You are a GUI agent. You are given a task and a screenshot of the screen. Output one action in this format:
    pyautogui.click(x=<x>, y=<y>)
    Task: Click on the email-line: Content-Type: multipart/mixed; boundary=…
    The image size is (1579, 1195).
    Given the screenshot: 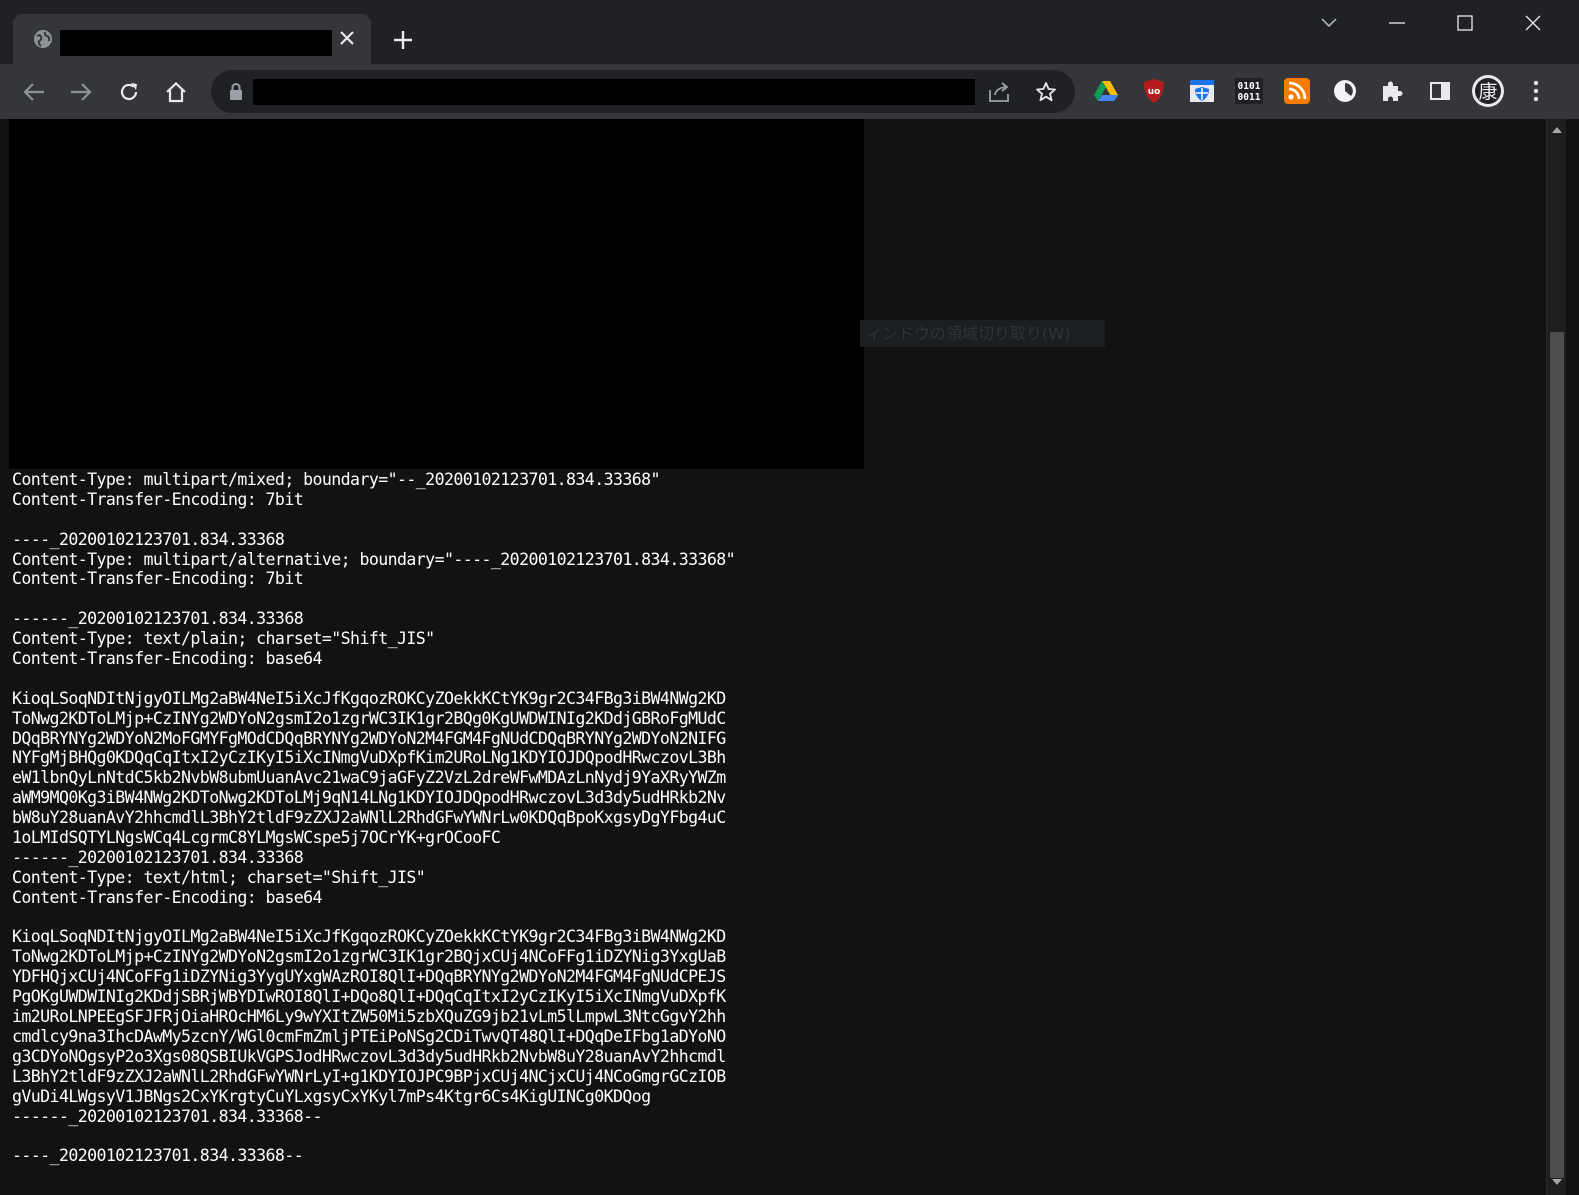 What is the action you would take?
    pyautogui.click(x=336, y=479)
    